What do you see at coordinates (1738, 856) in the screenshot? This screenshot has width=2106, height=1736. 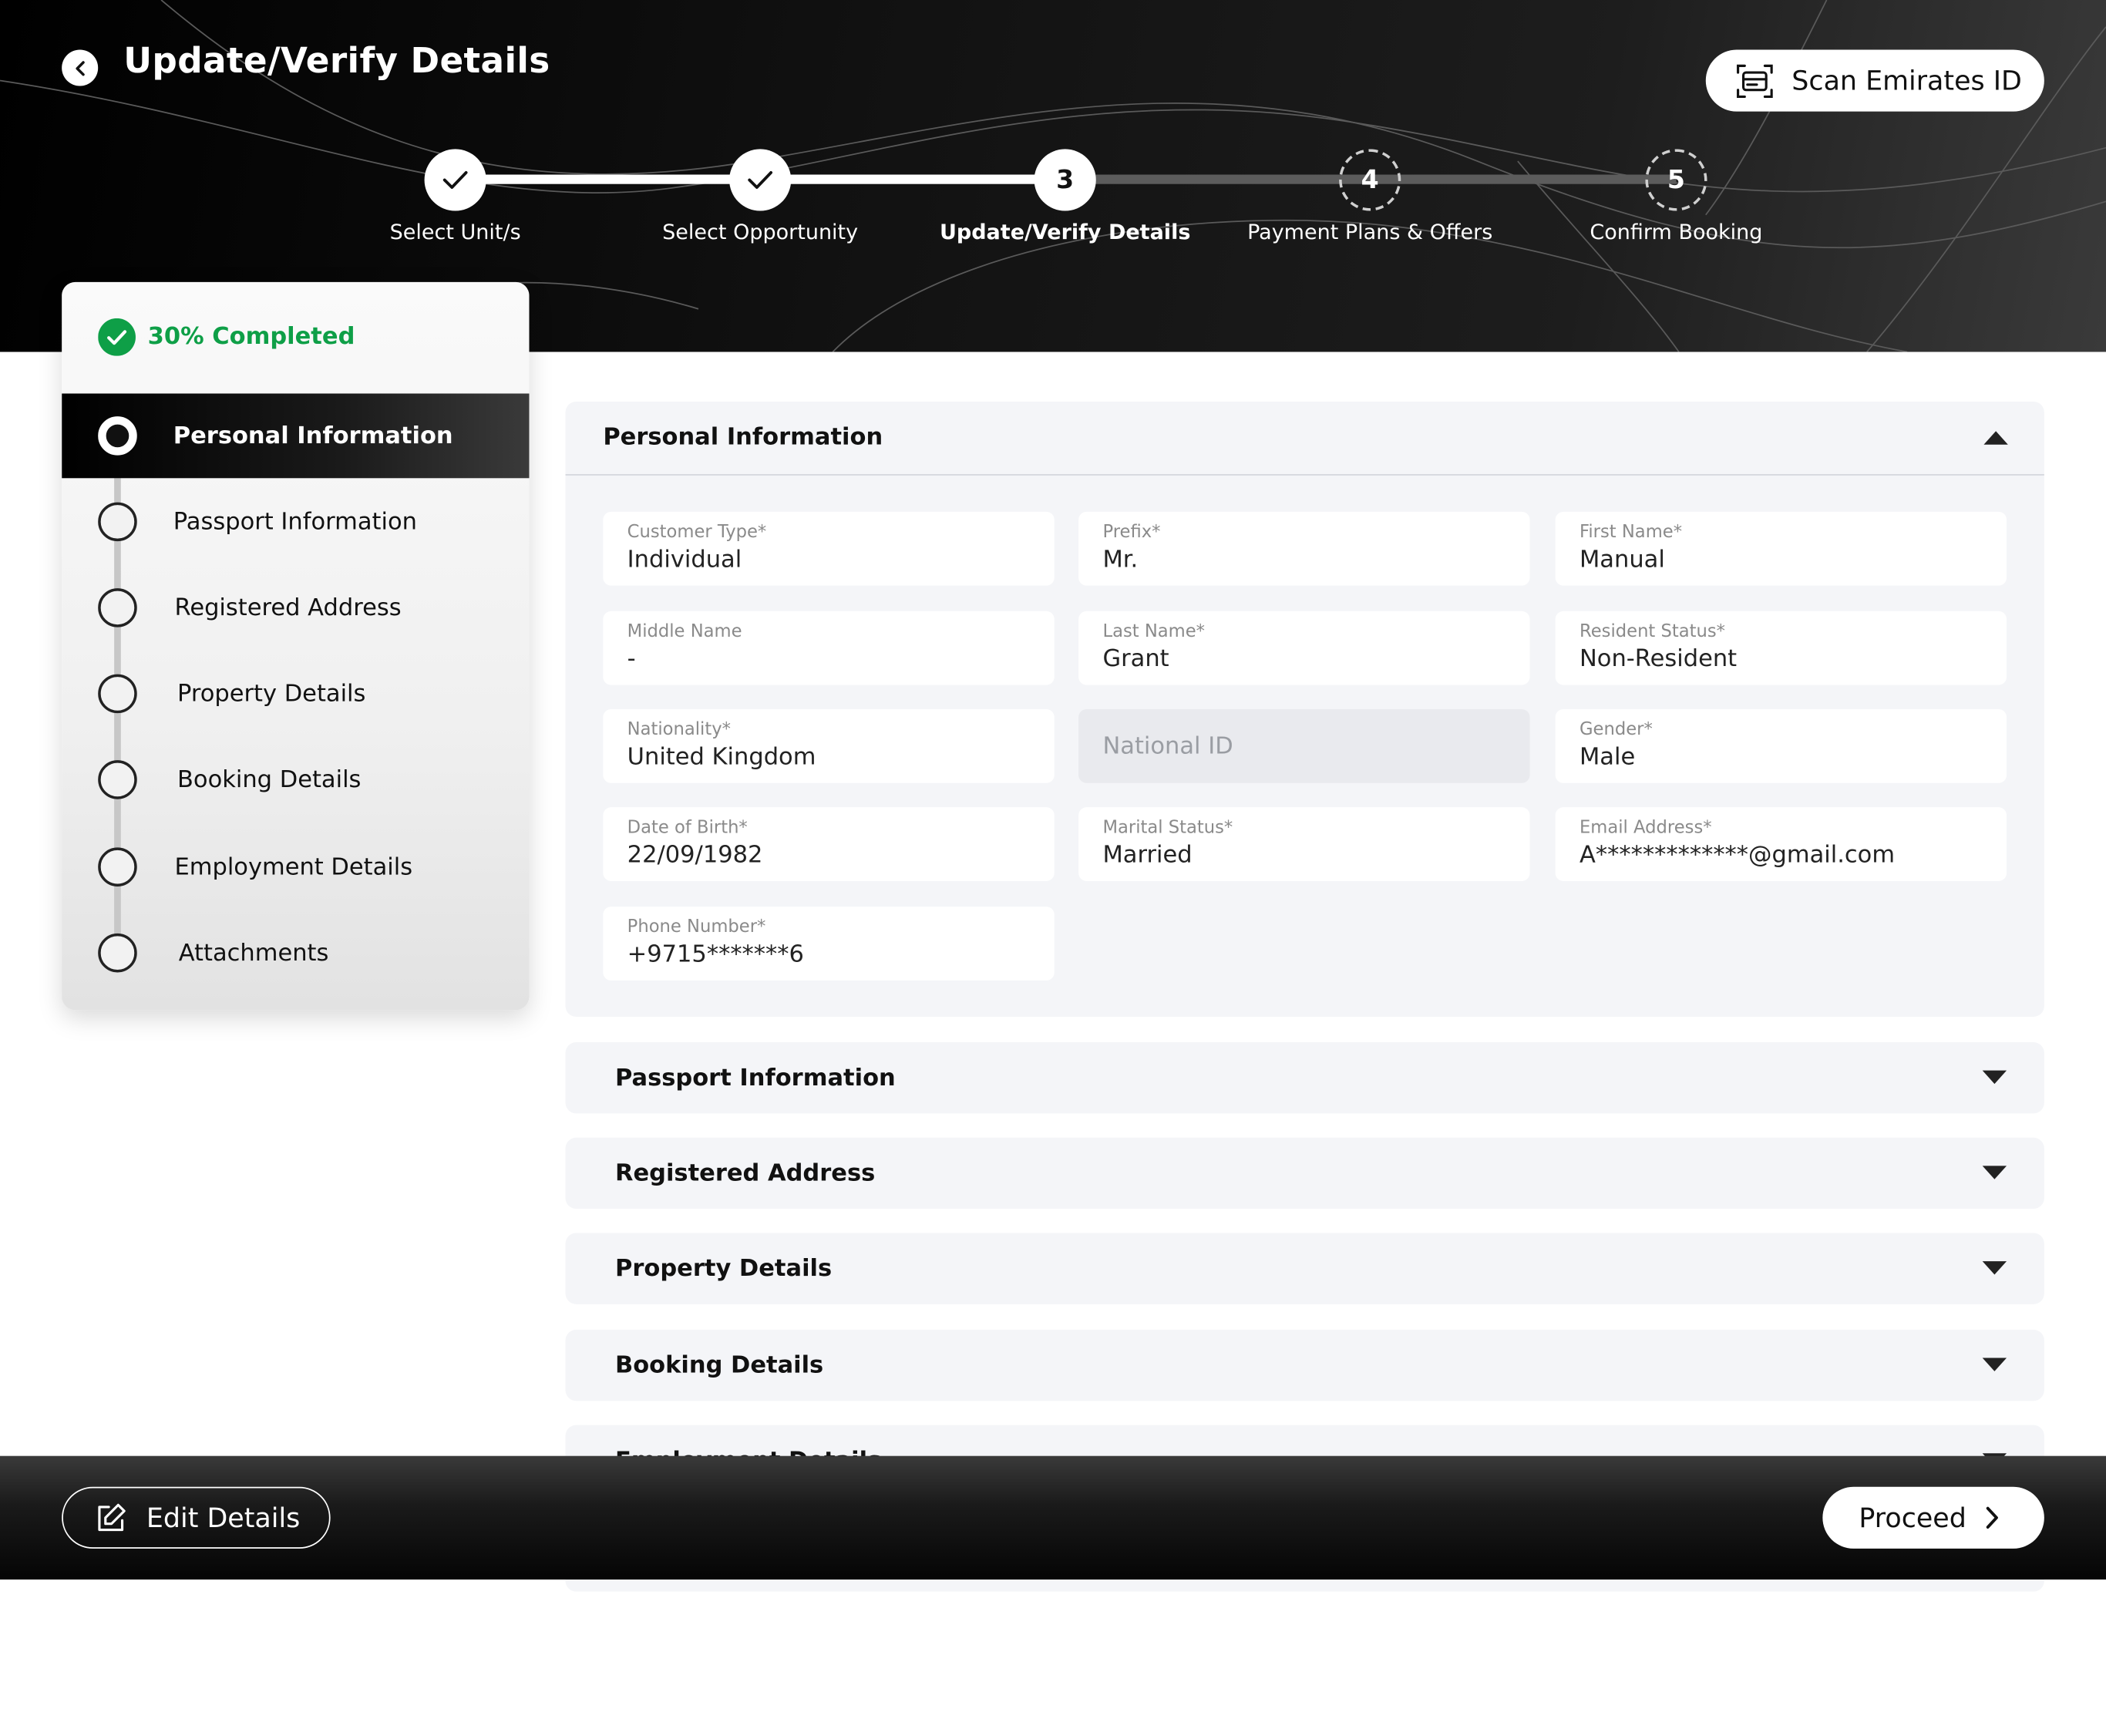 I see `field-value: A*************@gmail.com` at bounding box center [1738, 856].